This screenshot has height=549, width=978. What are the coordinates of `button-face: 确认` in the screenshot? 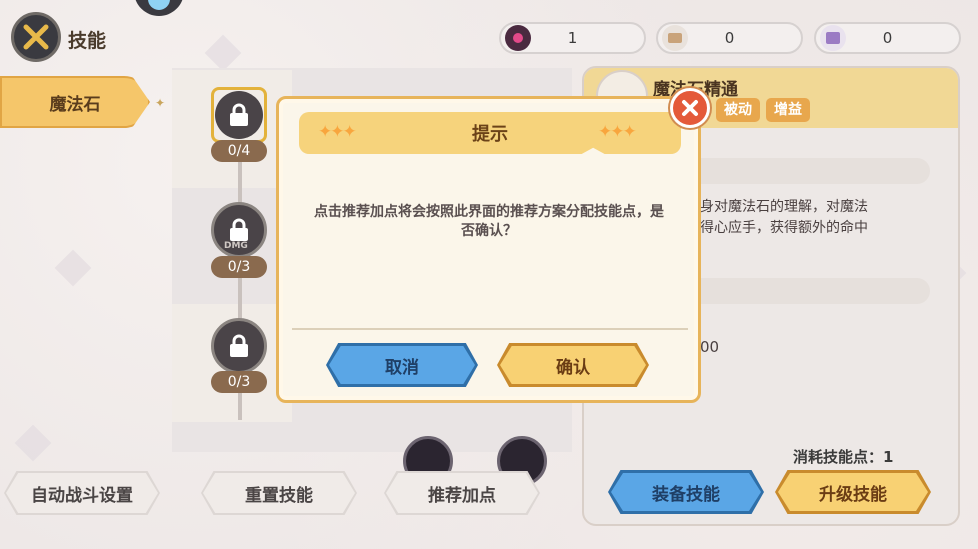 It's located at (573, 365).